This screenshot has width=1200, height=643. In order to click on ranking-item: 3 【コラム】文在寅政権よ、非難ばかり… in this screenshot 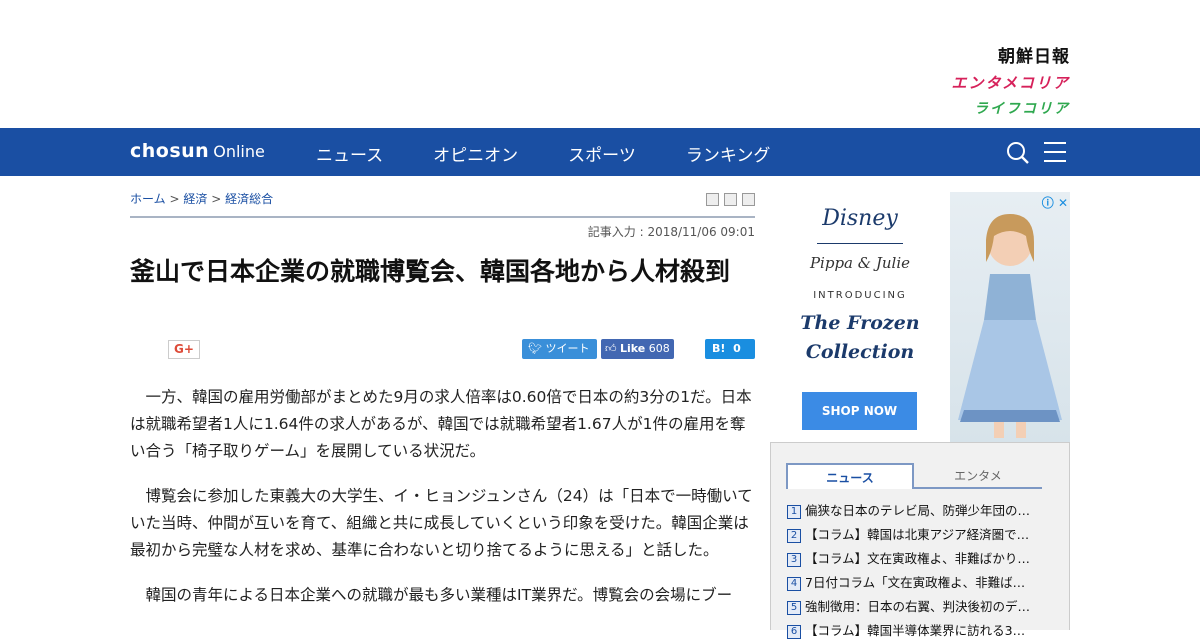, I will do `click(922, 559)`.